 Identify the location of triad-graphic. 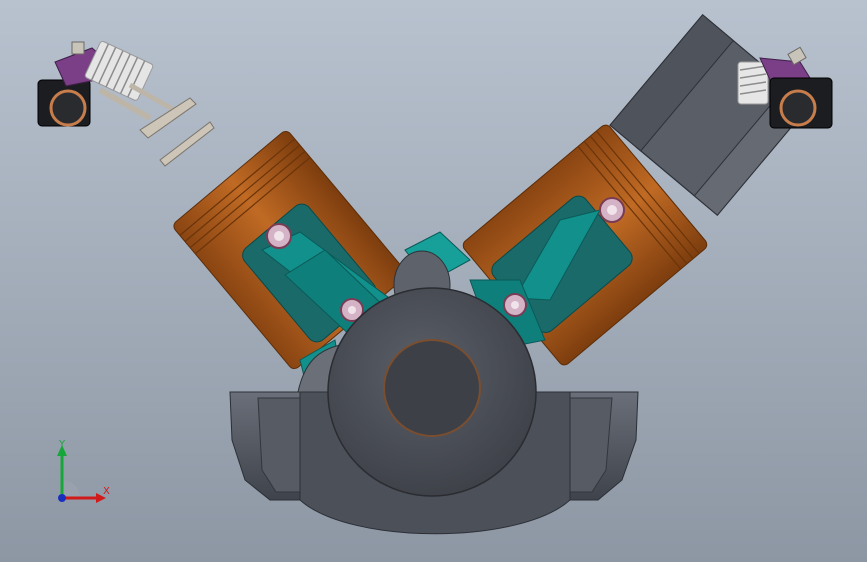
(81, 474).